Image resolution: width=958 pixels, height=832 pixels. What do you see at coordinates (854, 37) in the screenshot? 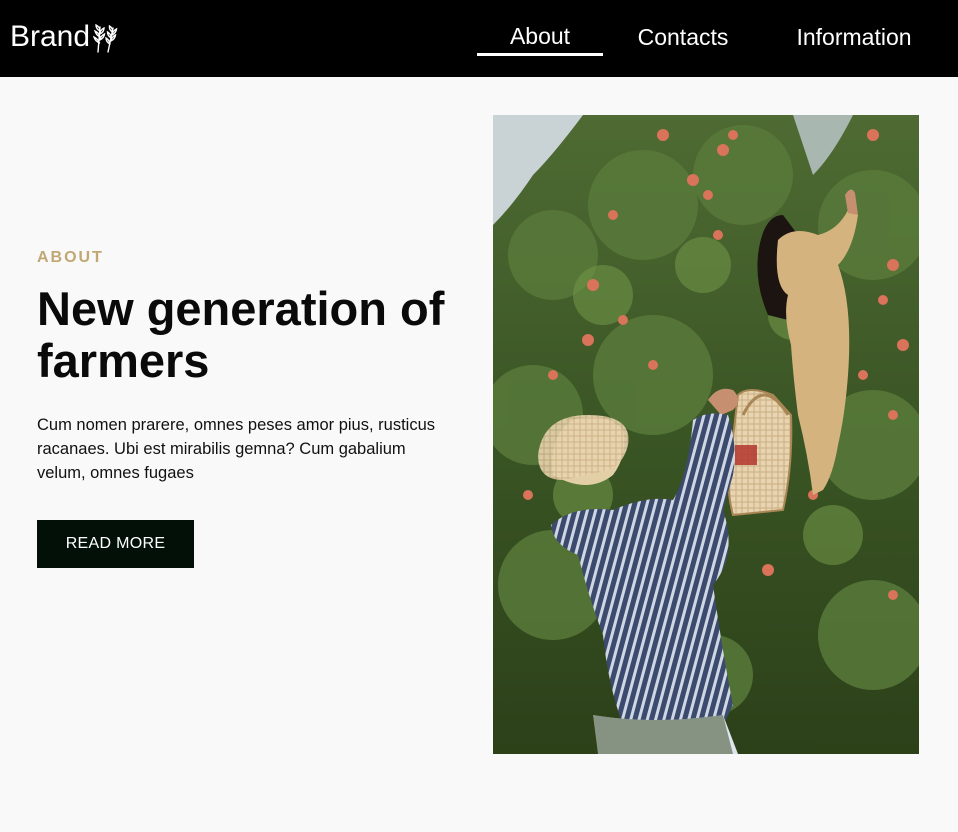
I see `nav-link-information: Information` at bounding box center [854, 37].